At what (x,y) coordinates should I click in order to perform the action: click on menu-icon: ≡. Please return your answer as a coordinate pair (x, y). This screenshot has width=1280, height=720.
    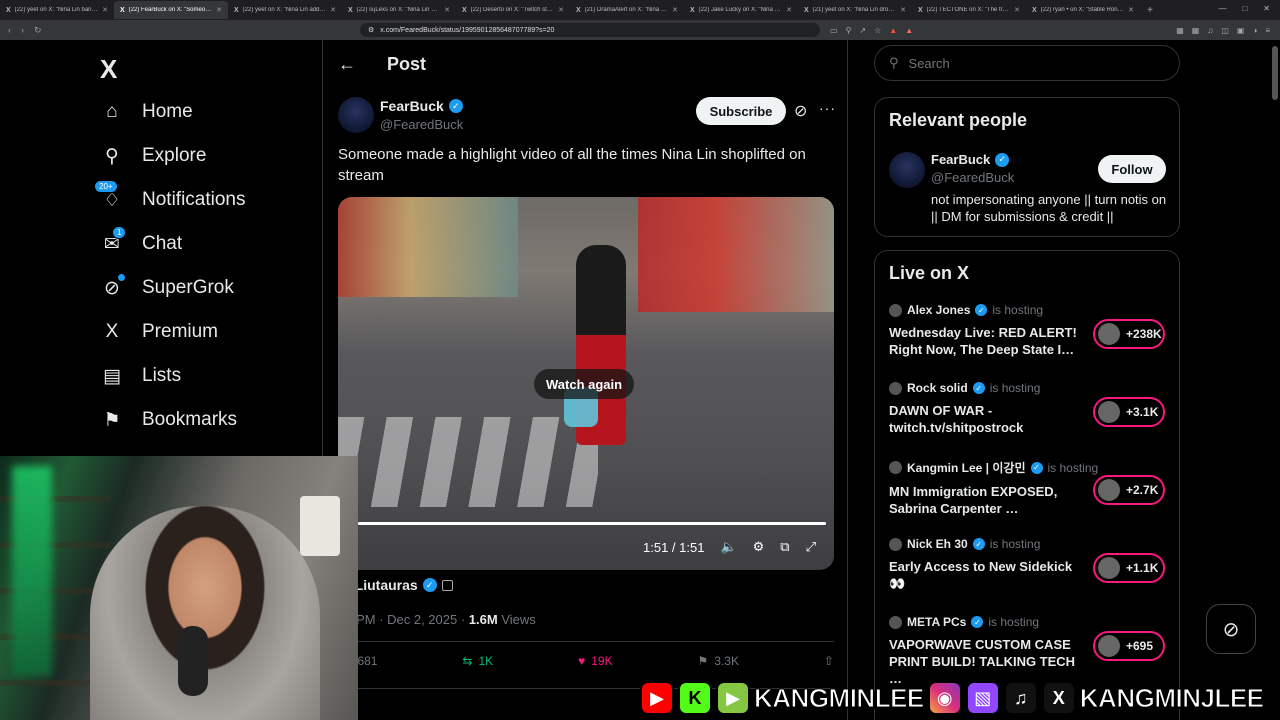
    Looking at the image, I should click on (1267, 30).